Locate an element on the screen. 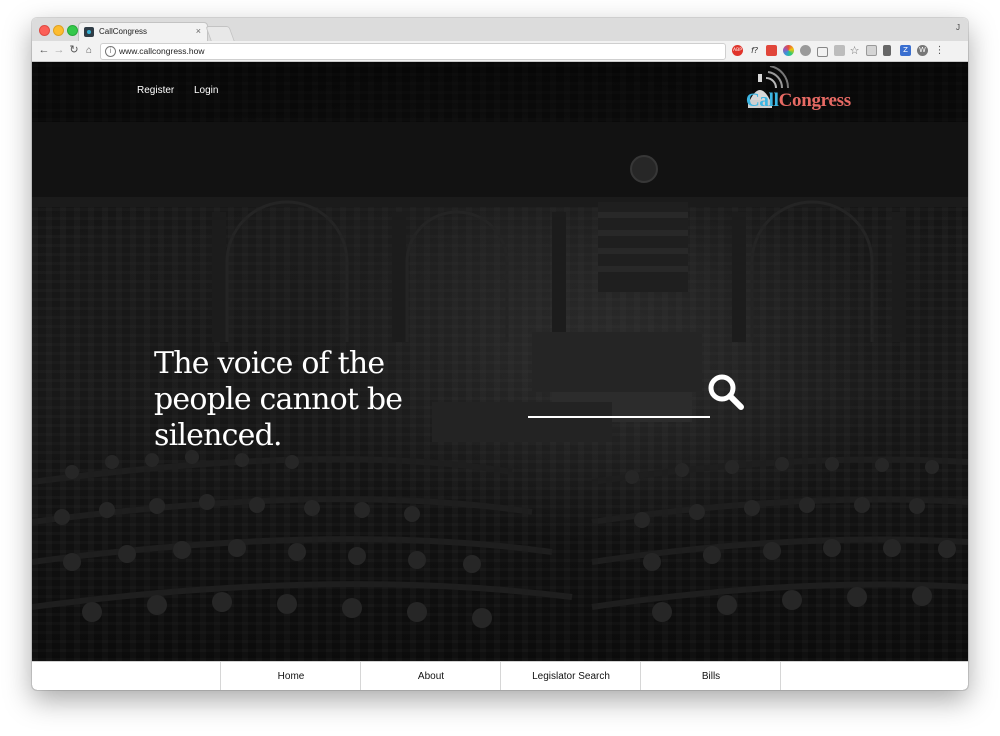 This screenshot has height=736, width=1000. new-tab-button is located at coordinates (220, 33).